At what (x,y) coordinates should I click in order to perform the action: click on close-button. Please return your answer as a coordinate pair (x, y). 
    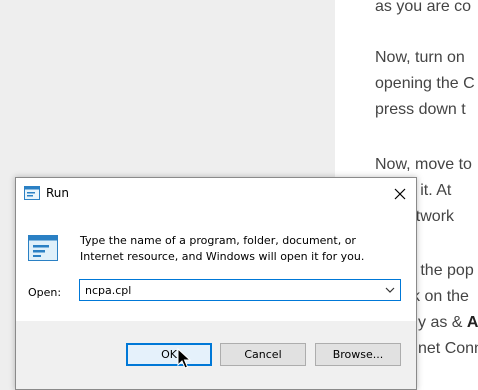
    Looking at the image, I should click on (400, 193).